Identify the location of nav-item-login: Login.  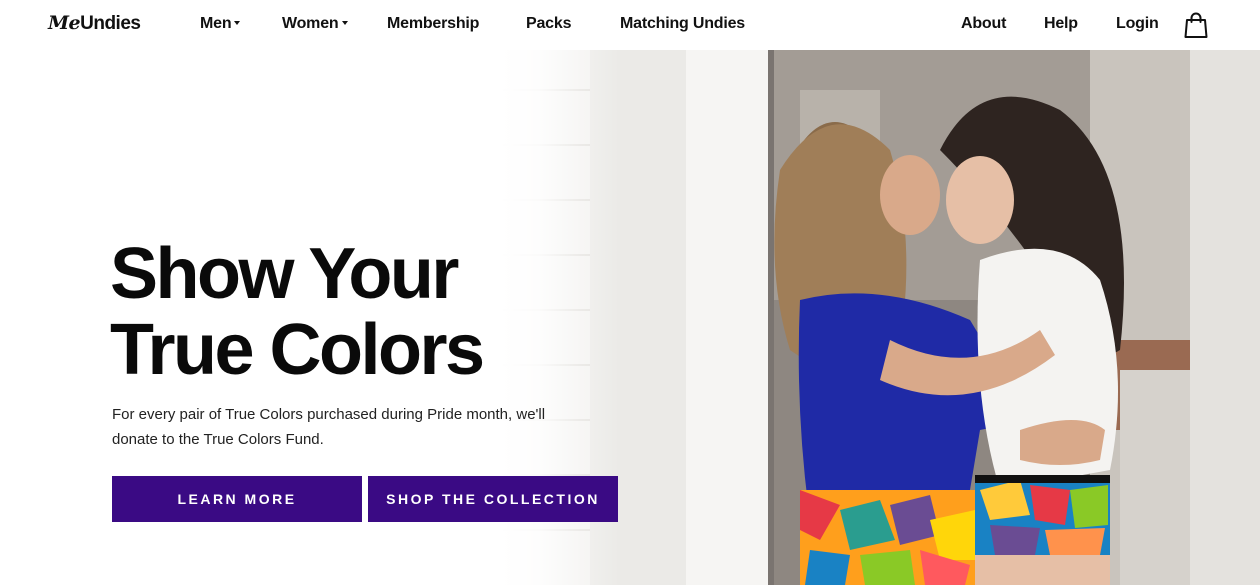
(1137, 24).